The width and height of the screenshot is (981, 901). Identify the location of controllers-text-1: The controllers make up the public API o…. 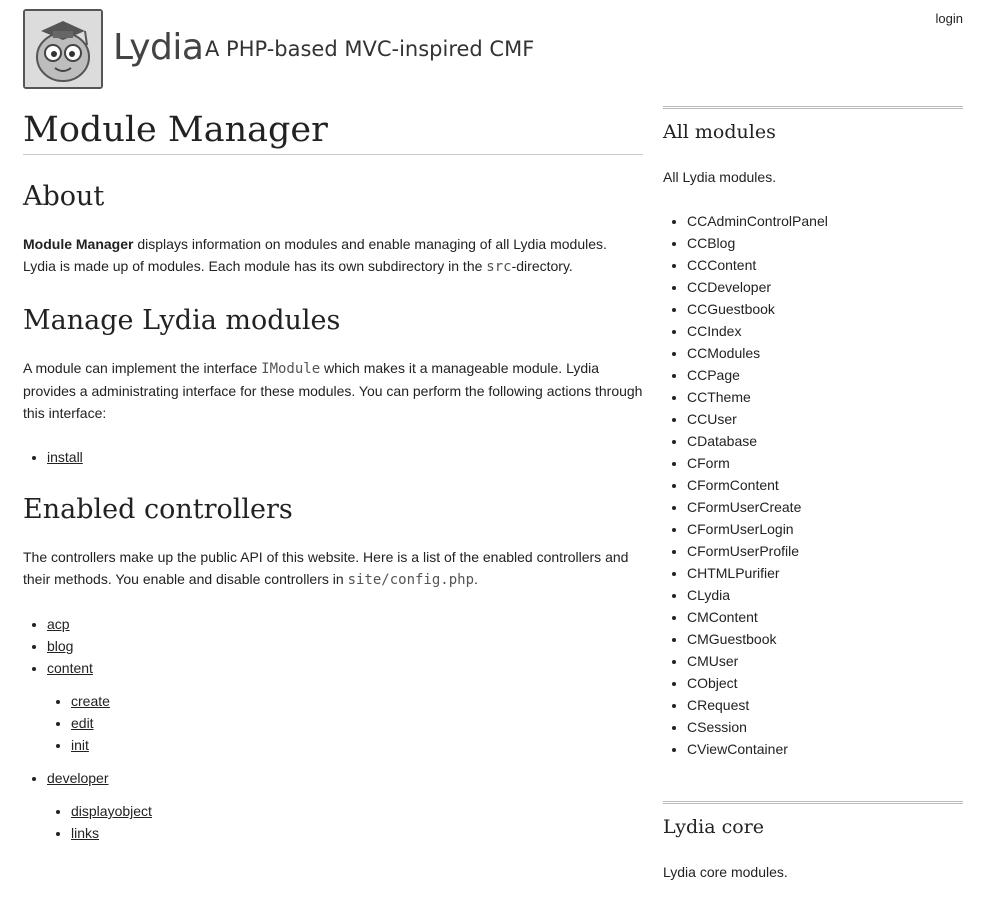
(326, 568).